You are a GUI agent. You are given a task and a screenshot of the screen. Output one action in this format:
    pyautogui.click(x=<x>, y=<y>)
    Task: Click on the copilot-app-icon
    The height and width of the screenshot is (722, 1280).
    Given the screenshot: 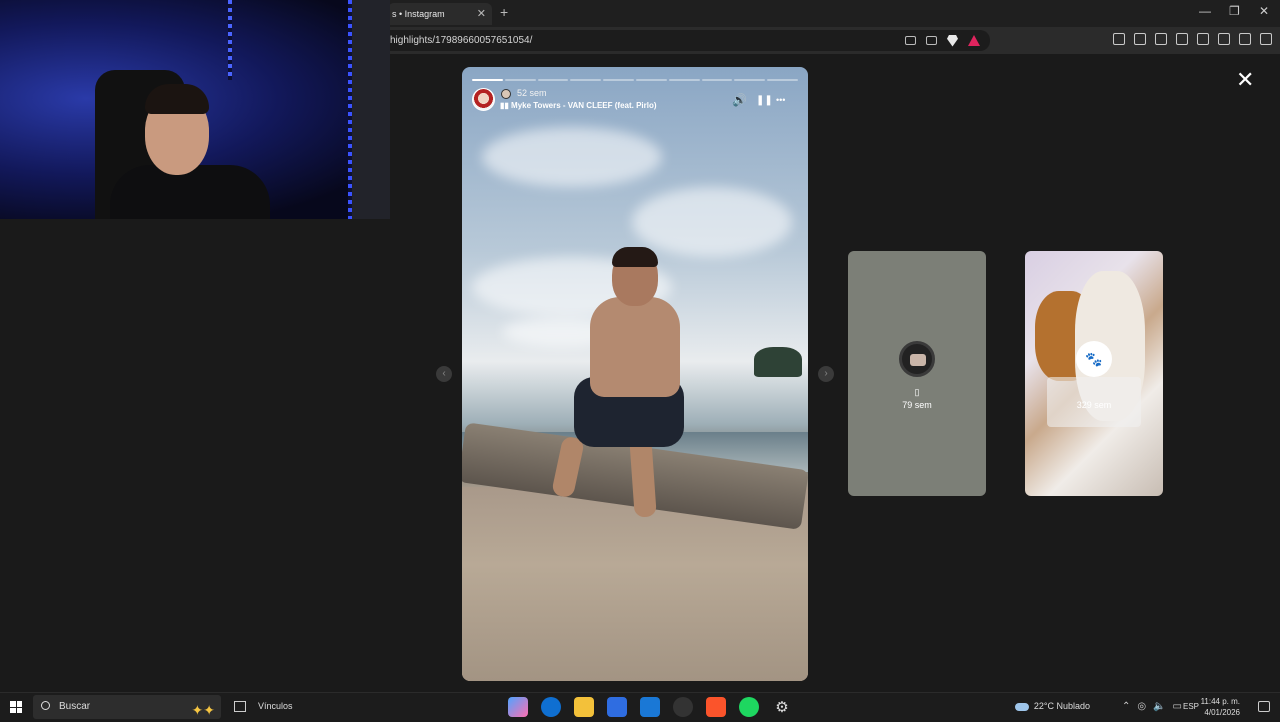 What is the action you would take?
    pyautogui.click(x=518, y=707)
    